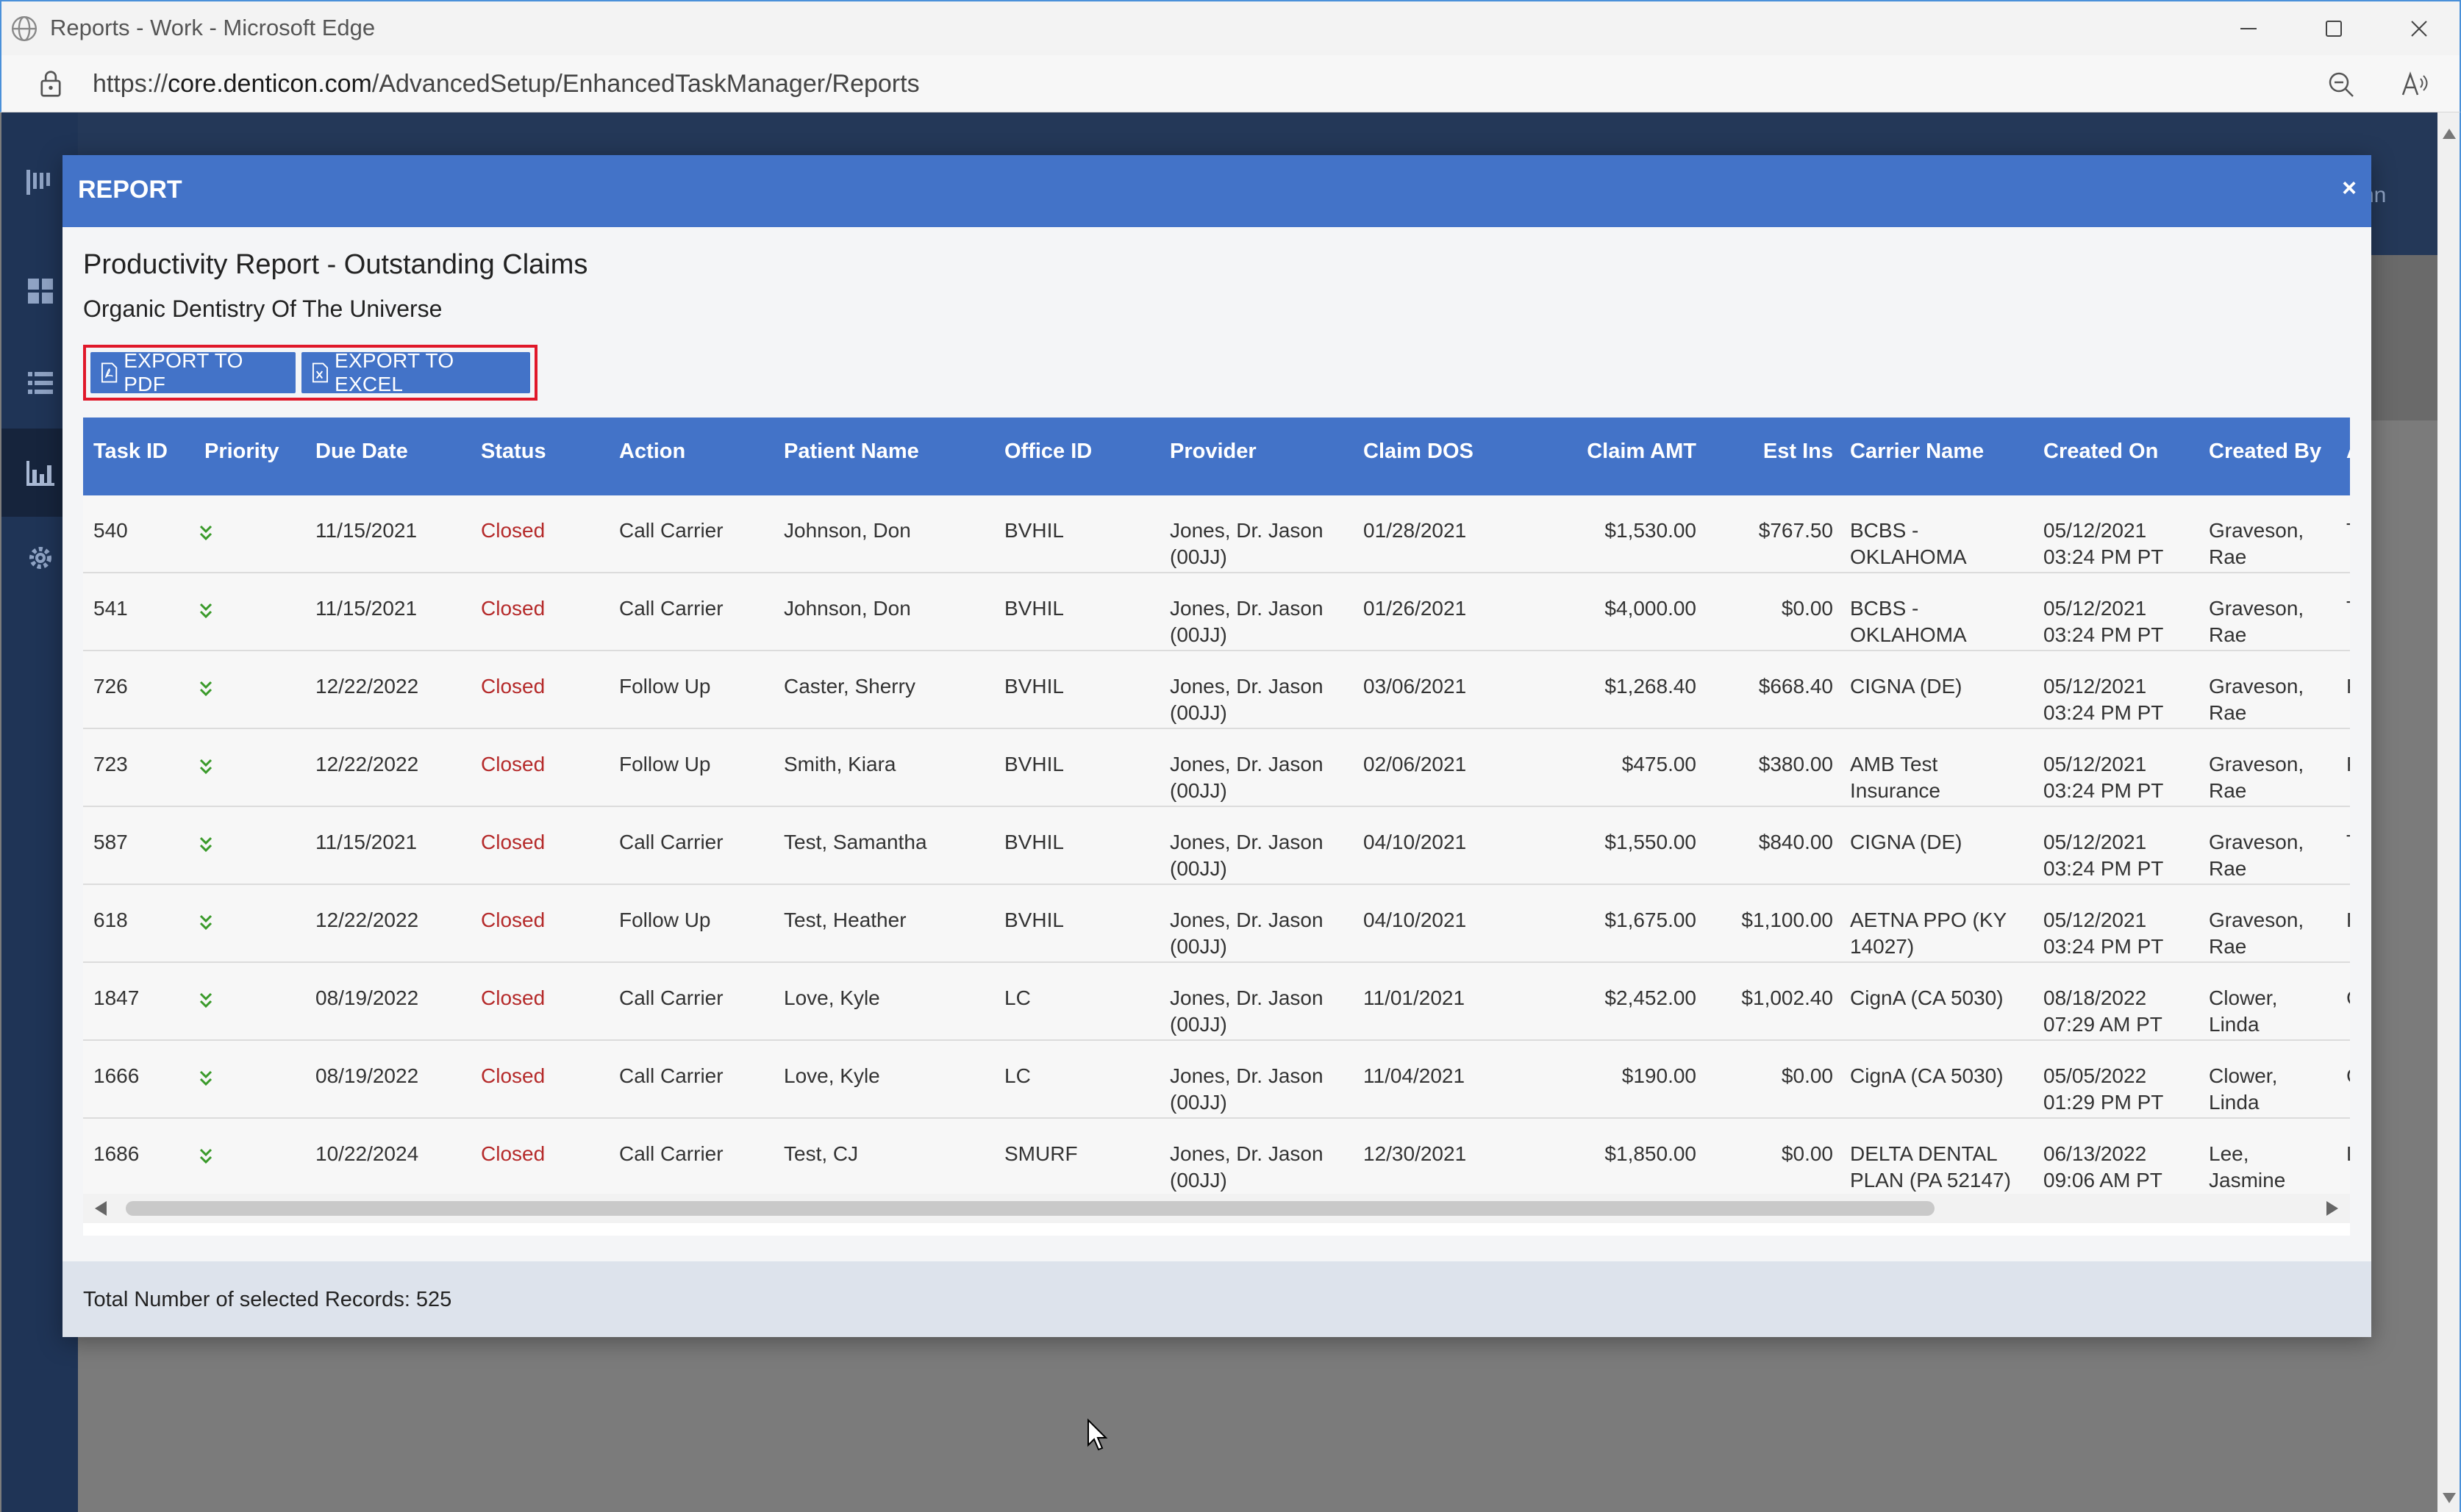  What do you see at coordinates (193, 372) in the screenshot?
I see `export-pdf-button: EXPORT TO PDF` at bounding box center [193, 372].